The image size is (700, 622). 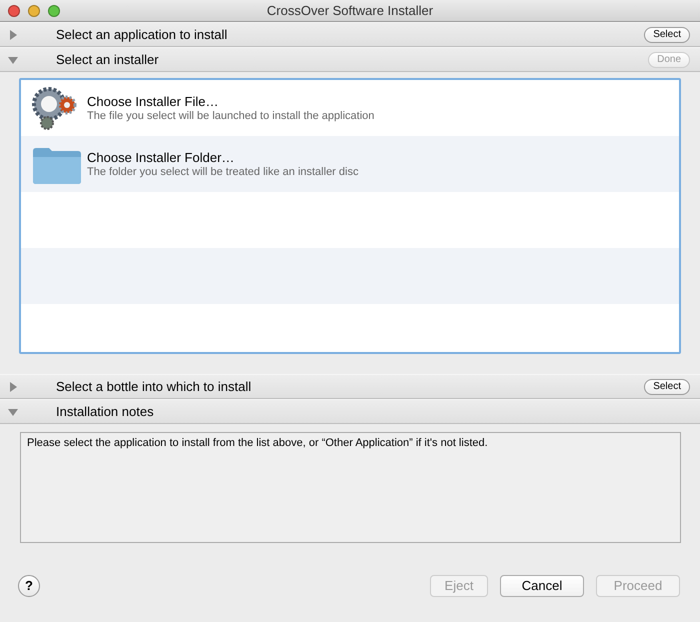 What do you see at coordinates (29, 585) in the screenshot?
I see `help-button: ?` at bounding box center [29, 585].